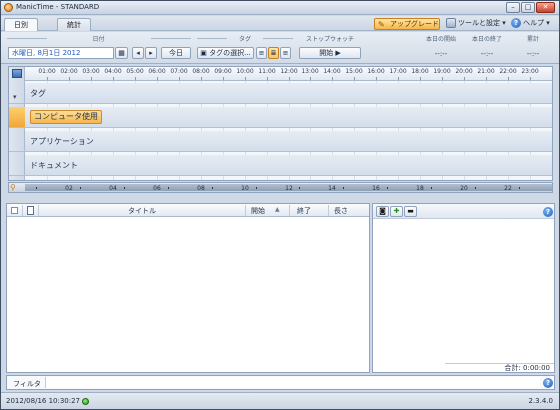 This screenshot has height=410, width=560. What do you see at coordinates (420, 71) in the screenshot?
I see `hour-label: 18:00` at bounding box center [420, 71].